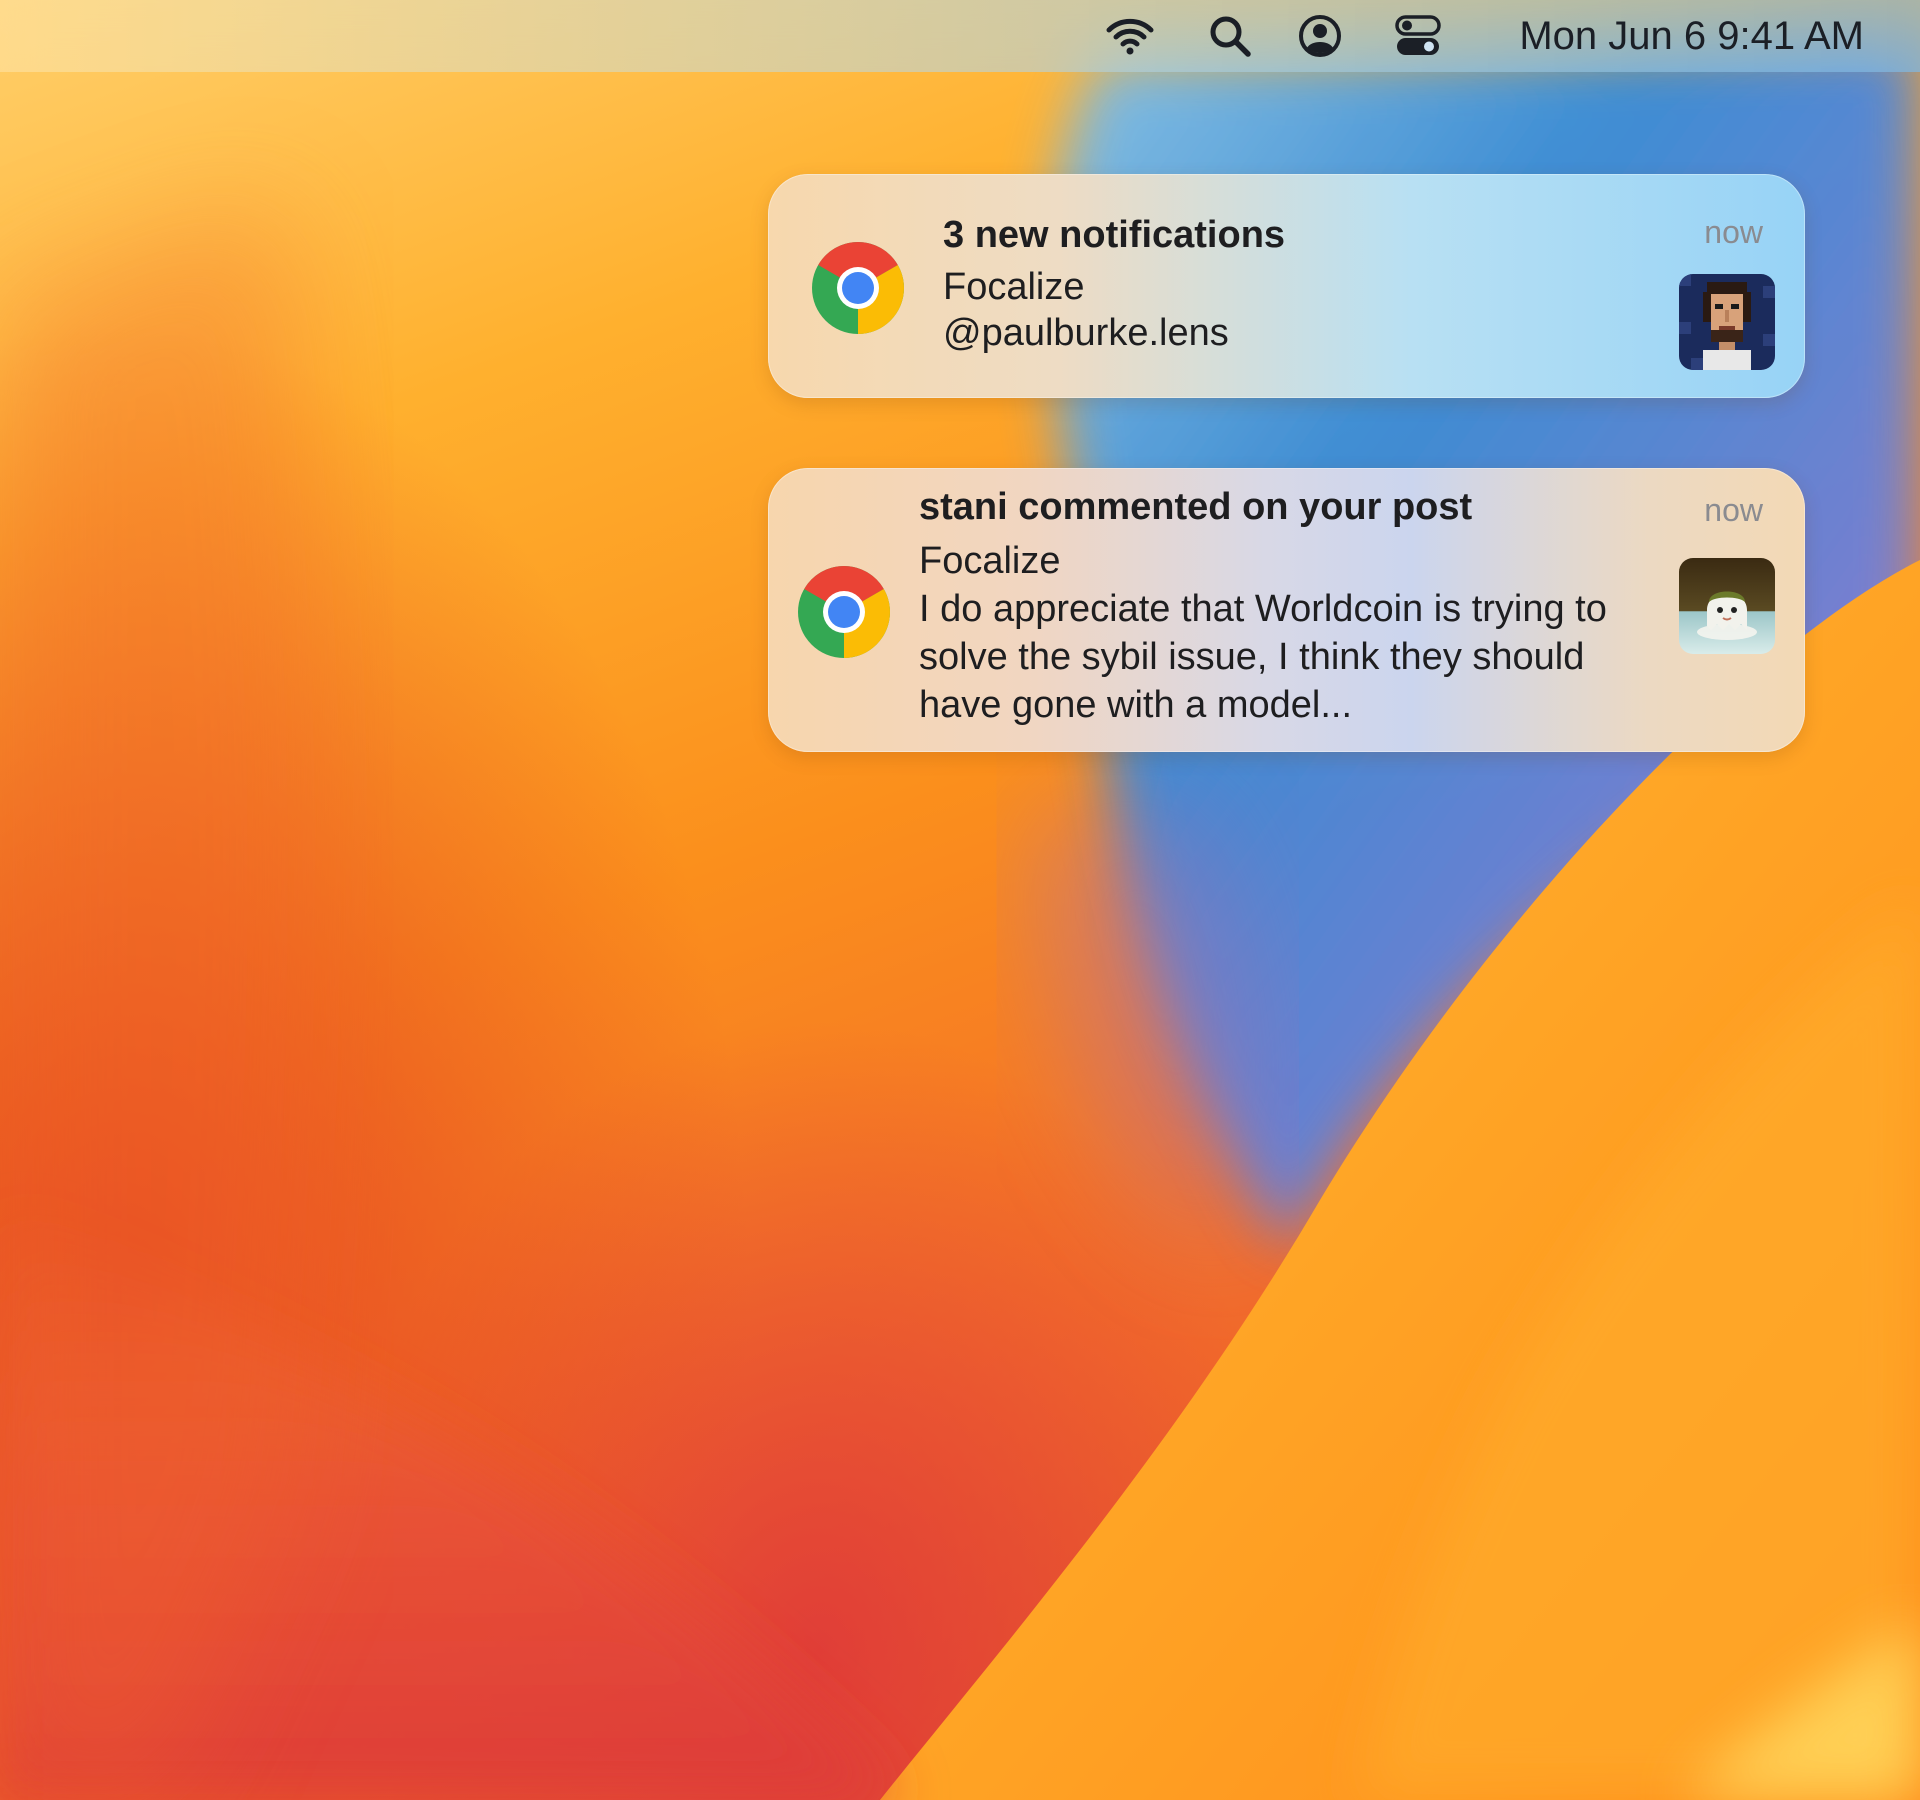  What do you see at coordinates (1196, 507) in the screenshot?
I see `notification-title: stani commented on your post` at bounding box center [1196, 507].